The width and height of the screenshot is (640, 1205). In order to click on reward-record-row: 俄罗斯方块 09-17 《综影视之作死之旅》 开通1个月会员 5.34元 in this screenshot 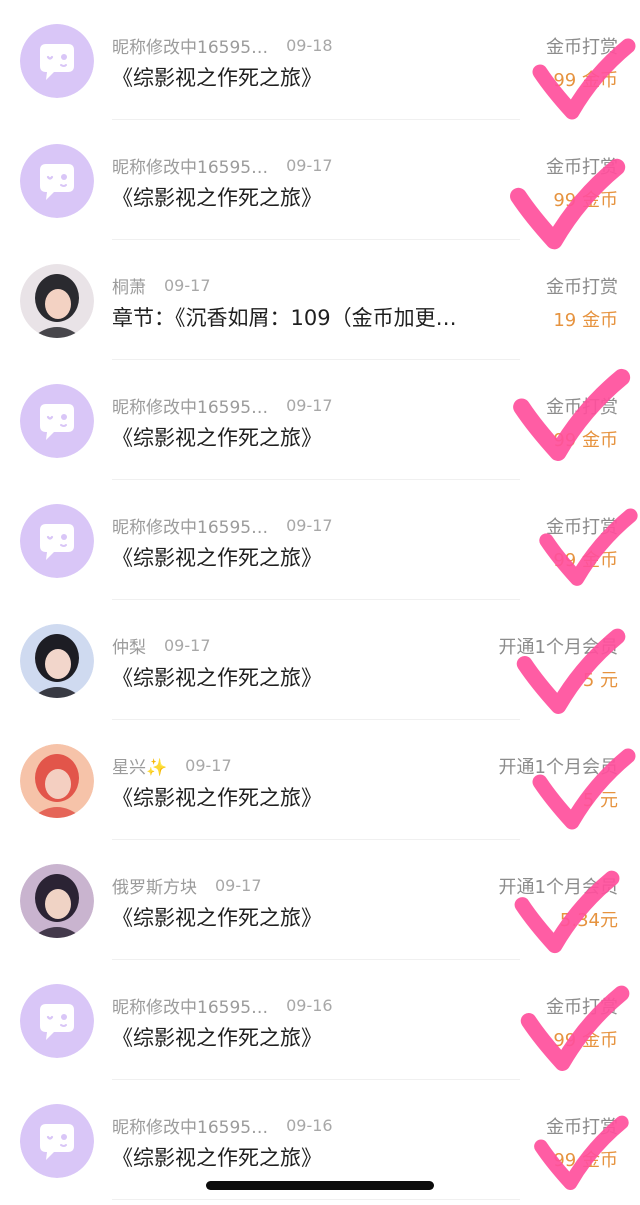, I will do `click(320, 900)`.